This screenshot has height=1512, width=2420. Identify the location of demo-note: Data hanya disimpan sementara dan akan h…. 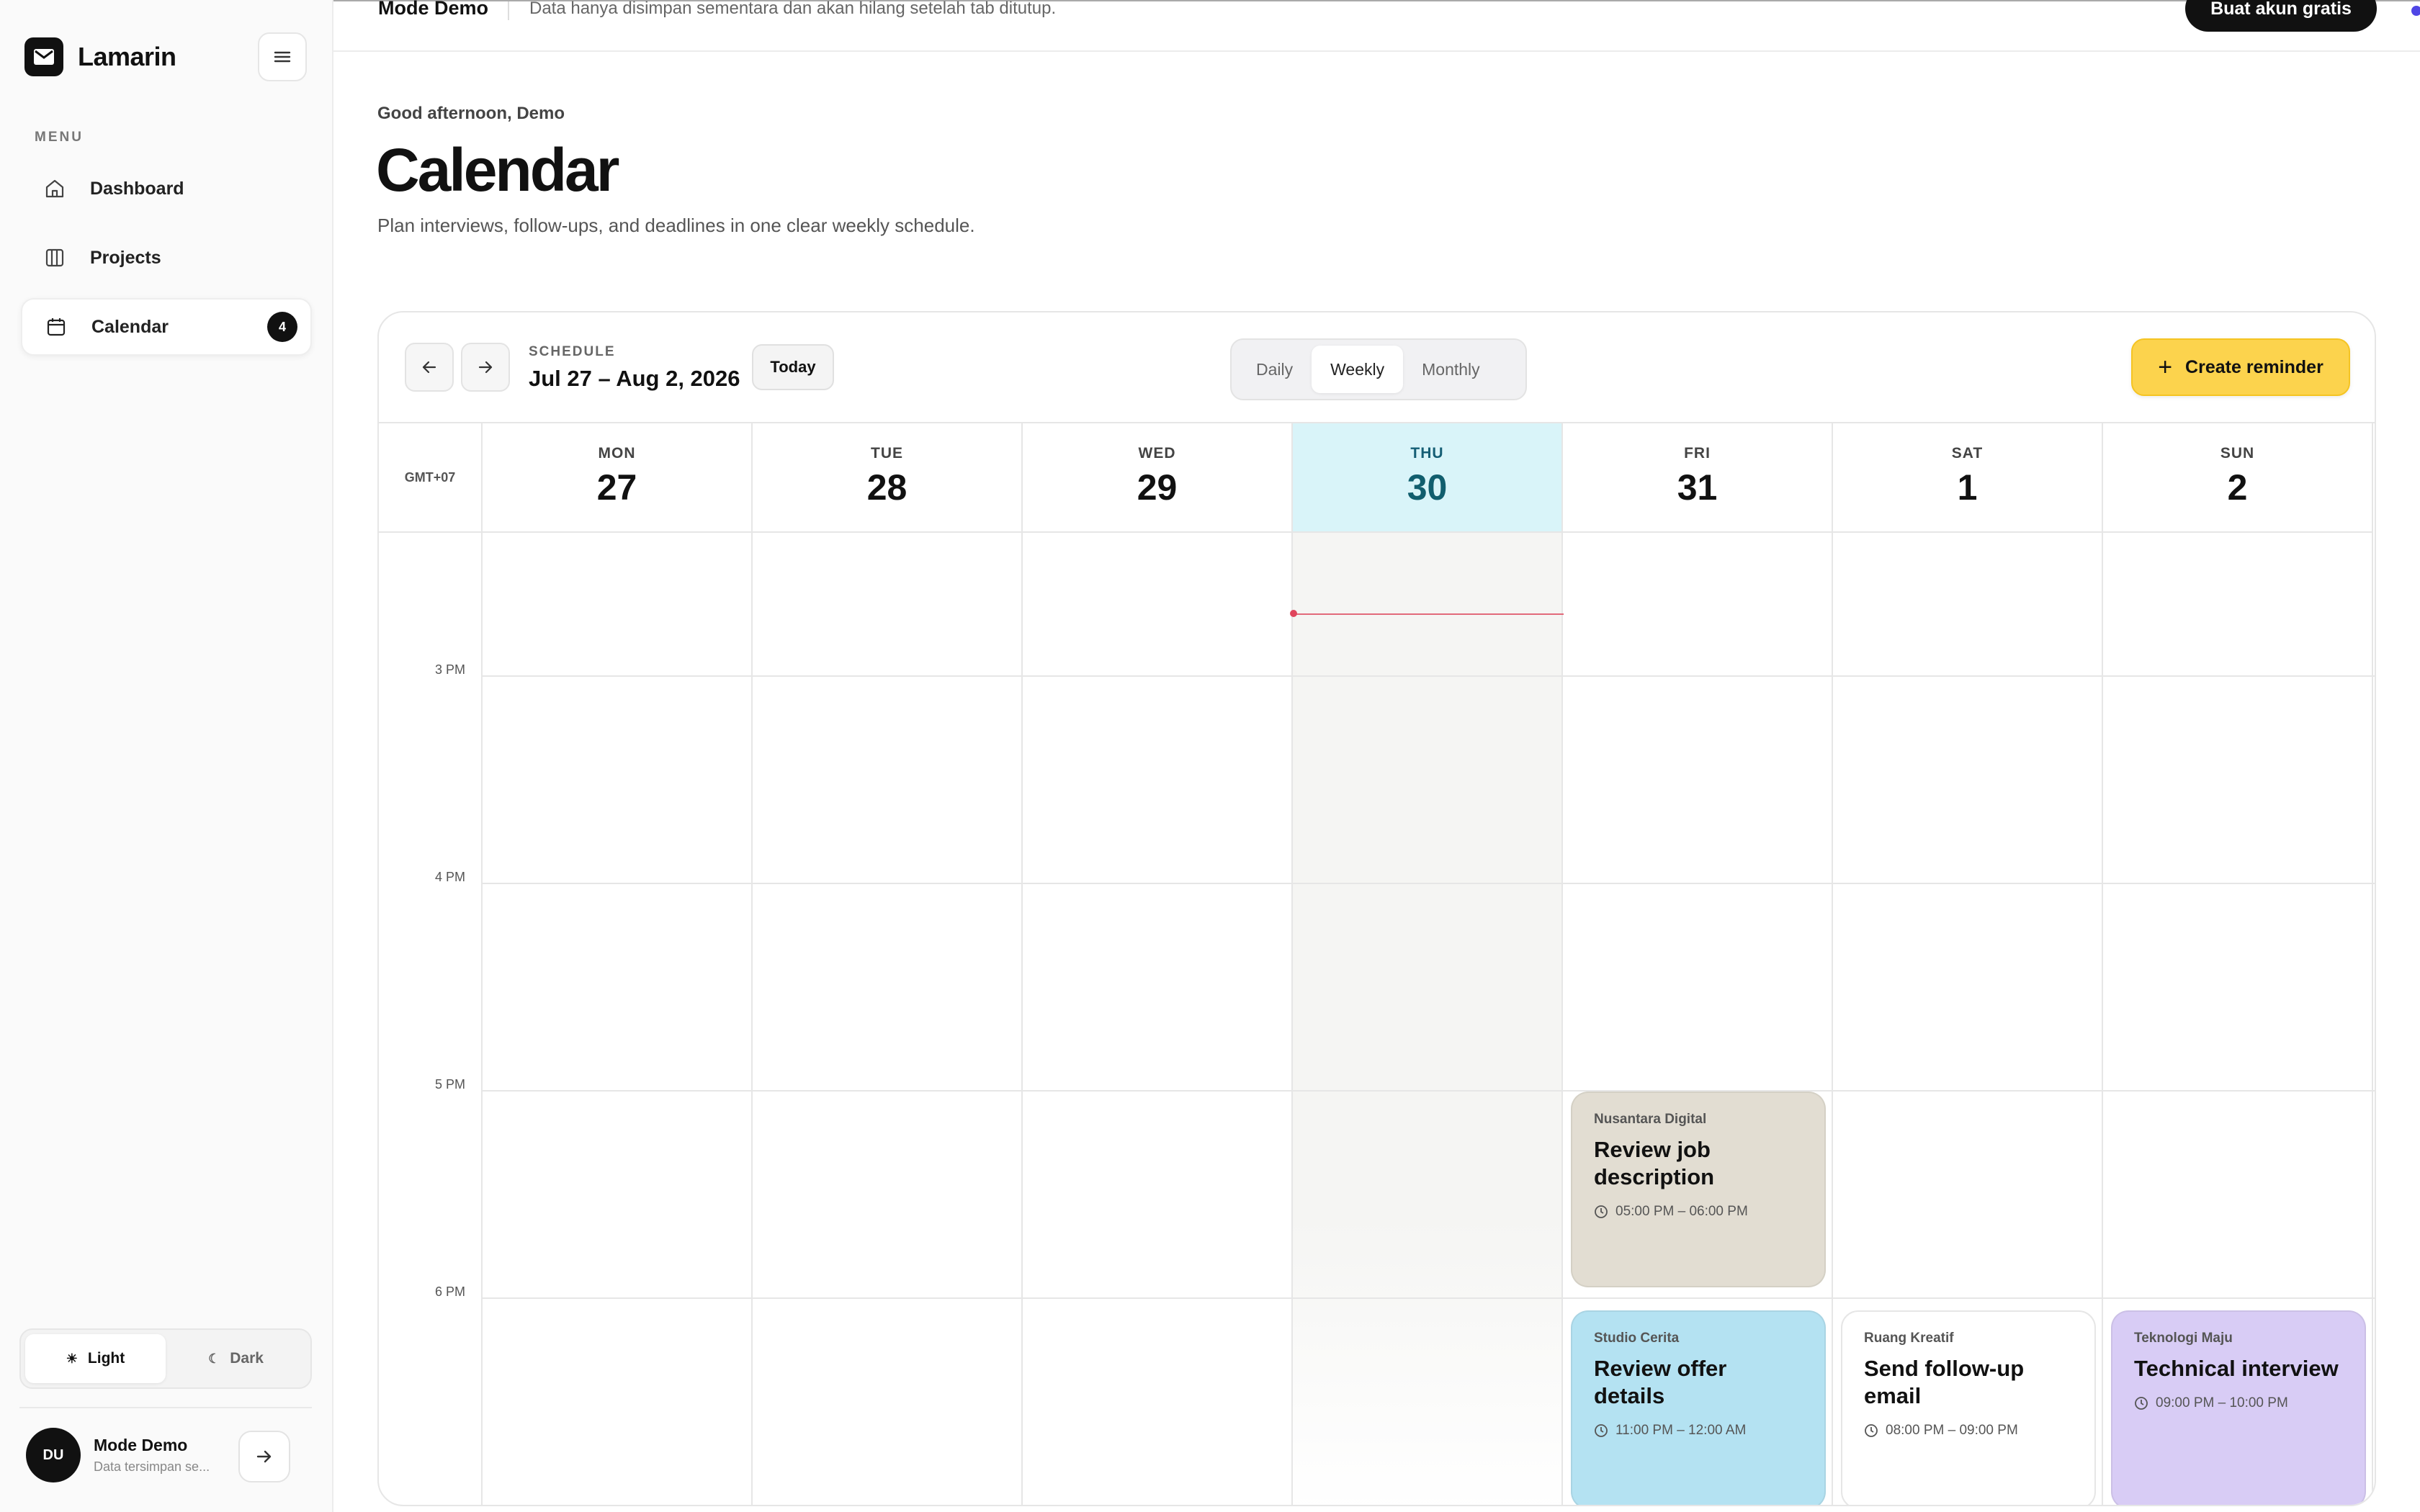
(793, 9).